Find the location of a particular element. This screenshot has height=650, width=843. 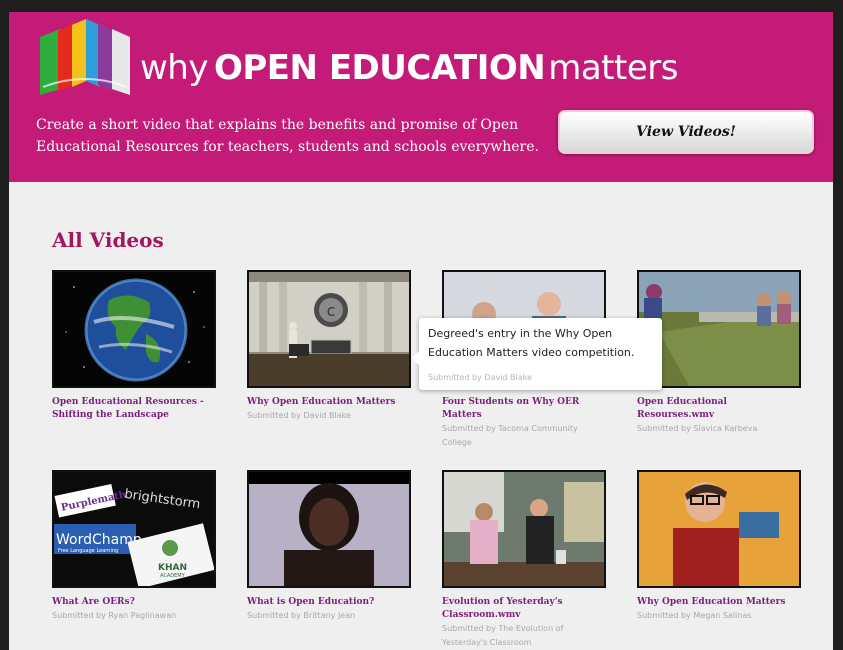

logo-word-why: why is located at coordinates (174, 68).